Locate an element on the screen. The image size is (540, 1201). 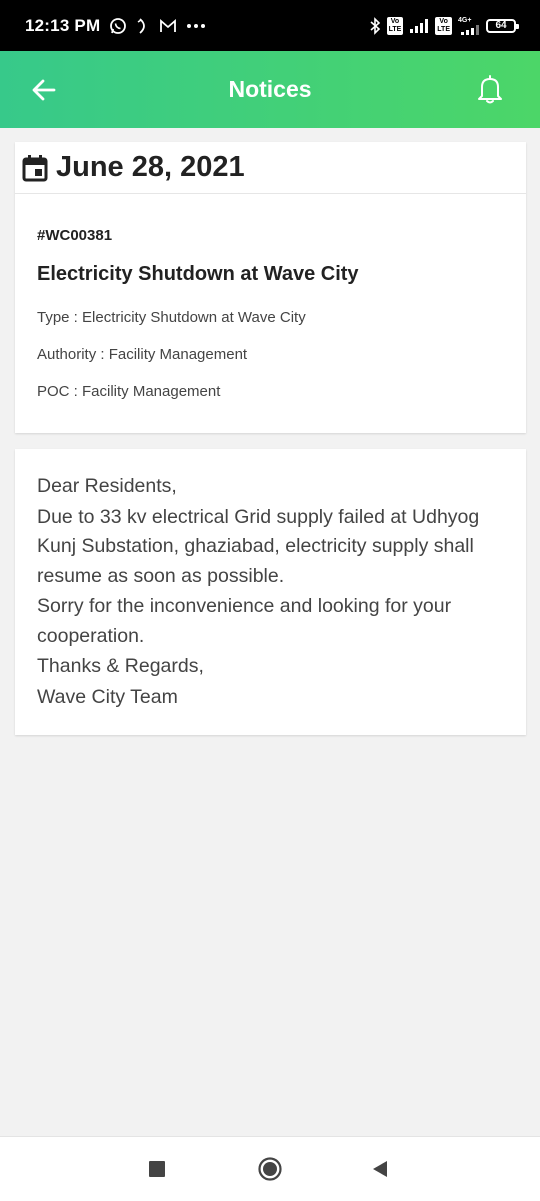
notice-title: Electricity Shutdown at Wave City is located at coordinates (198, 274).